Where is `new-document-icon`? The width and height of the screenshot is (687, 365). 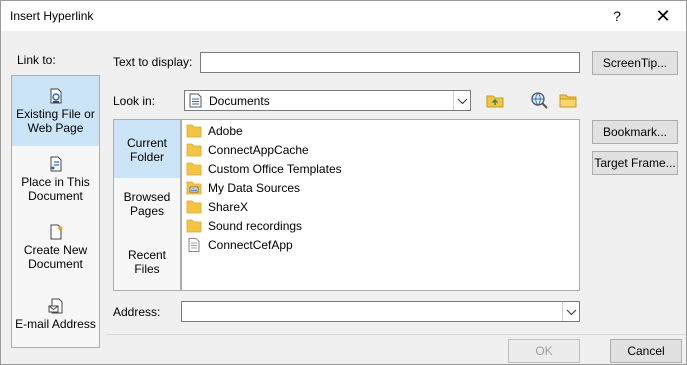
new-document-icon is located at coordinates (56, 232).